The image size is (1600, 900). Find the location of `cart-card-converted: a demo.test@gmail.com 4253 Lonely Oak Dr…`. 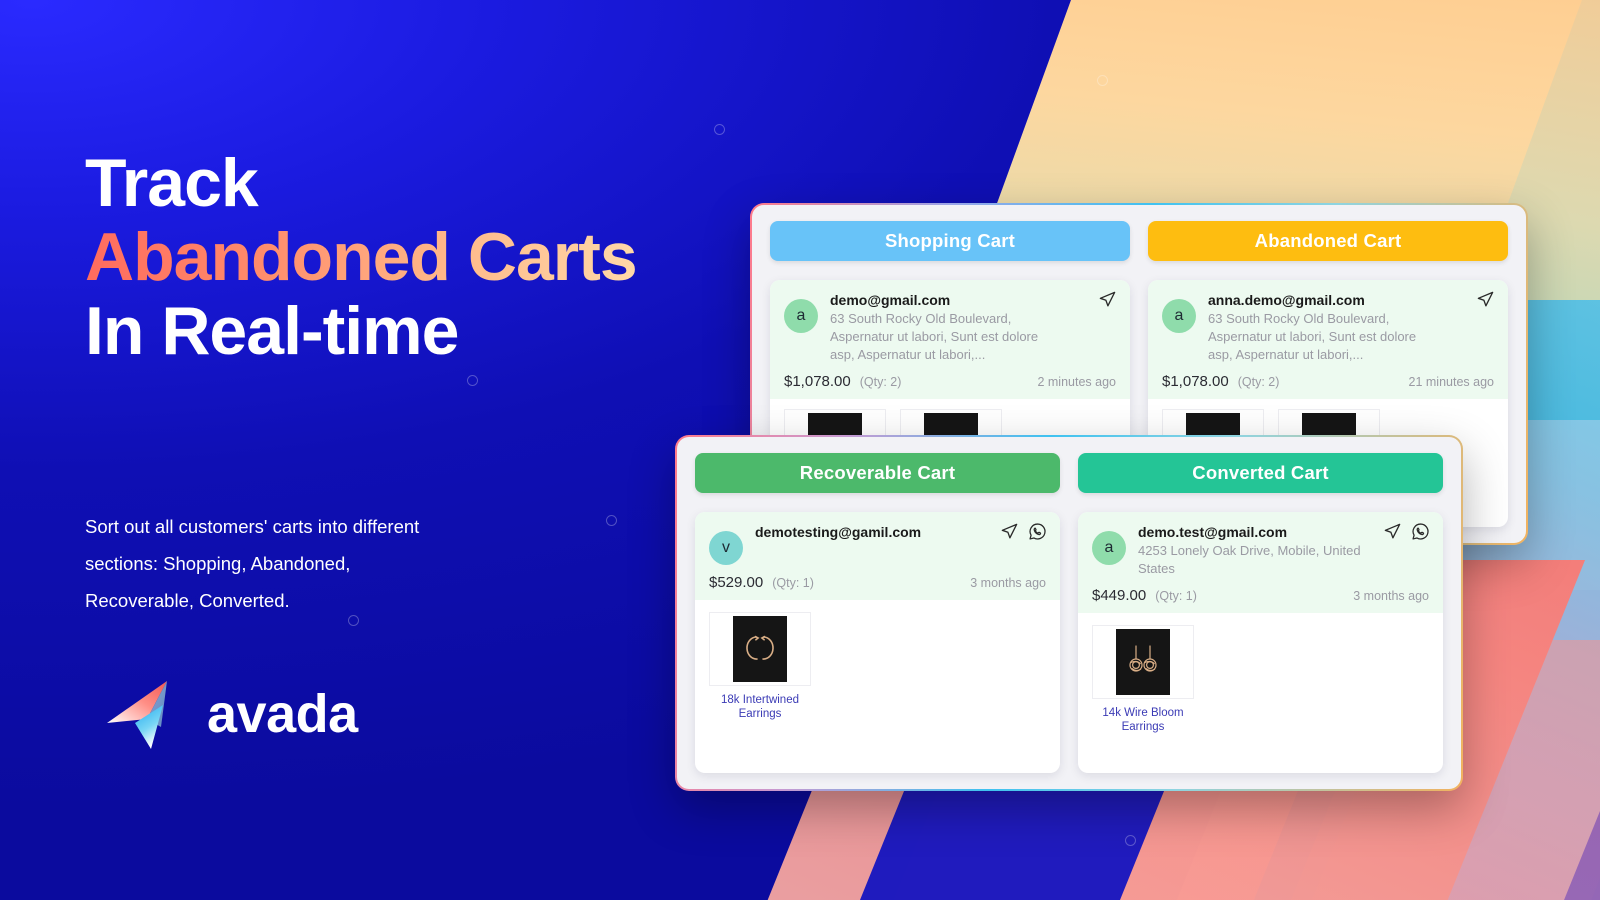

cart-card-converted: a demo.test@gmail.com 4253 Lonely Oak Dr… is located at coordinates (1260, 642).